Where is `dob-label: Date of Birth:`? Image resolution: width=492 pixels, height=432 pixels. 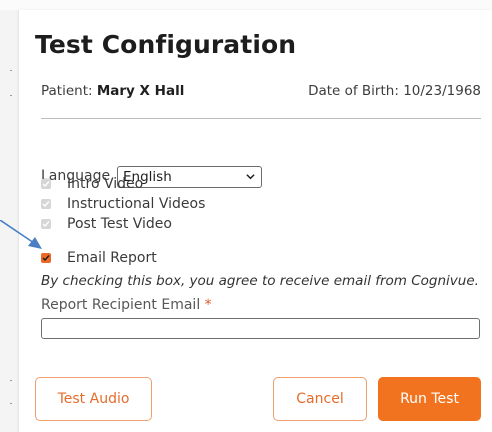 dob-label: Date of Birth: is located at coordinates (353, 91).